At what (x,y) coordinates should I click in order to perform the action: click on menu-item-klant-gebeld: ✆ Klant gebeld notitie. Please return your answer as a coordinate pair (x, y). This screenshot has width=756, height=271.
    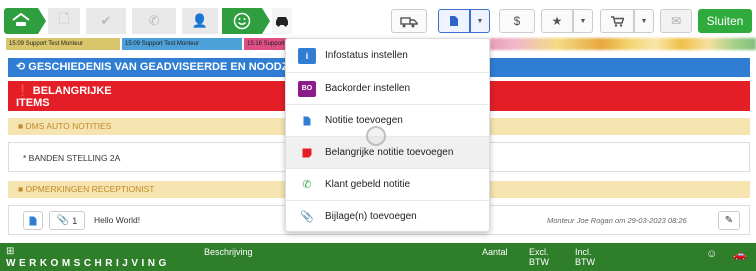
    Looking at the image, I should click on (387, 184).